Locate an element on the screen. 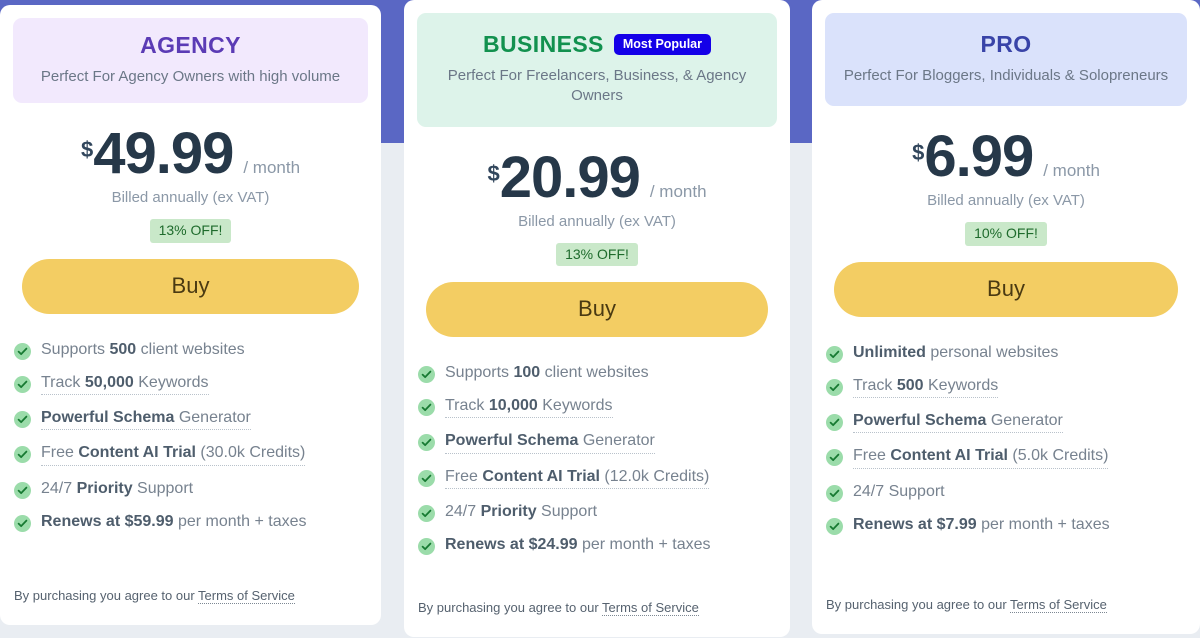  price-block: $ 20.99 / month Billed annually (ex VAT) is located at coordinates (597, 189).